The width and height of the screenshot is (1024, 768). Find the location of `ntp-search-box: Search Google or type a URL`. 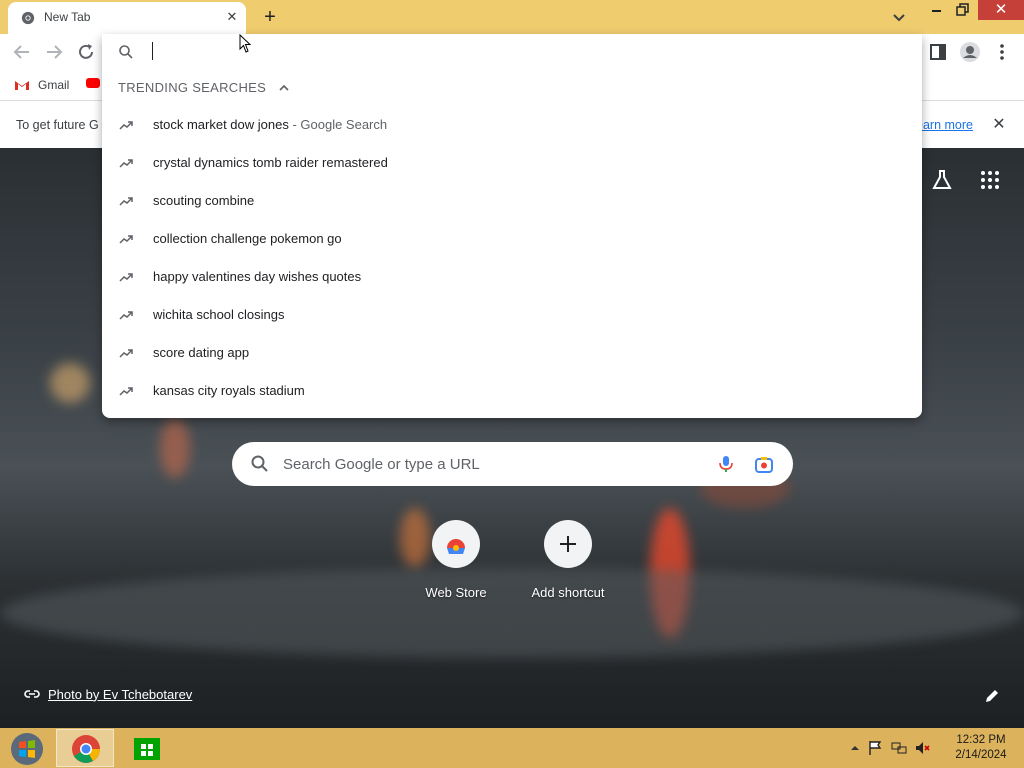

ntp-search-box: Search Google or type a URL is located at coordinates (512, 464).